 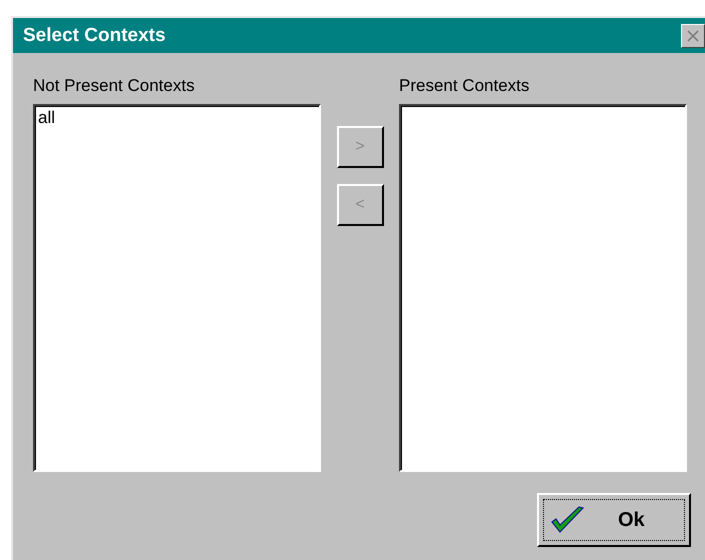 What do you see at coordinates (464, 87) in the screenshot?
I see `list-label: Present Contexts` at bounding box center [464, 87].